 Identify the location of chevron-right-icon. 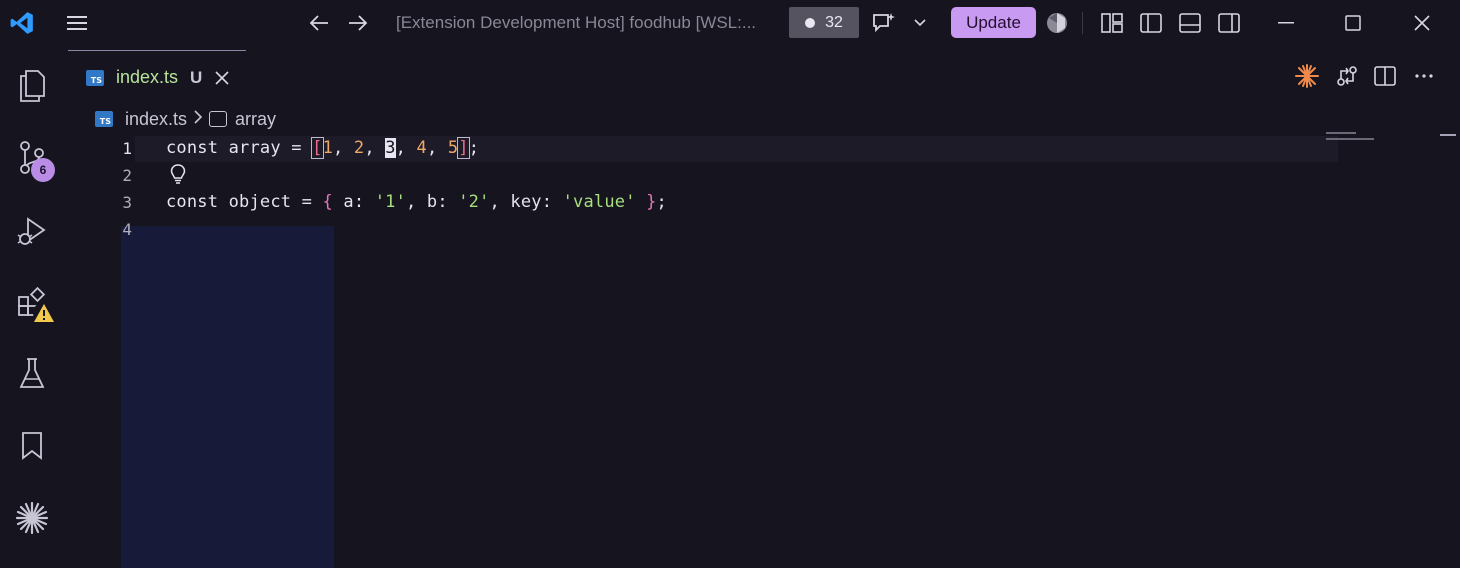
(198, 119).